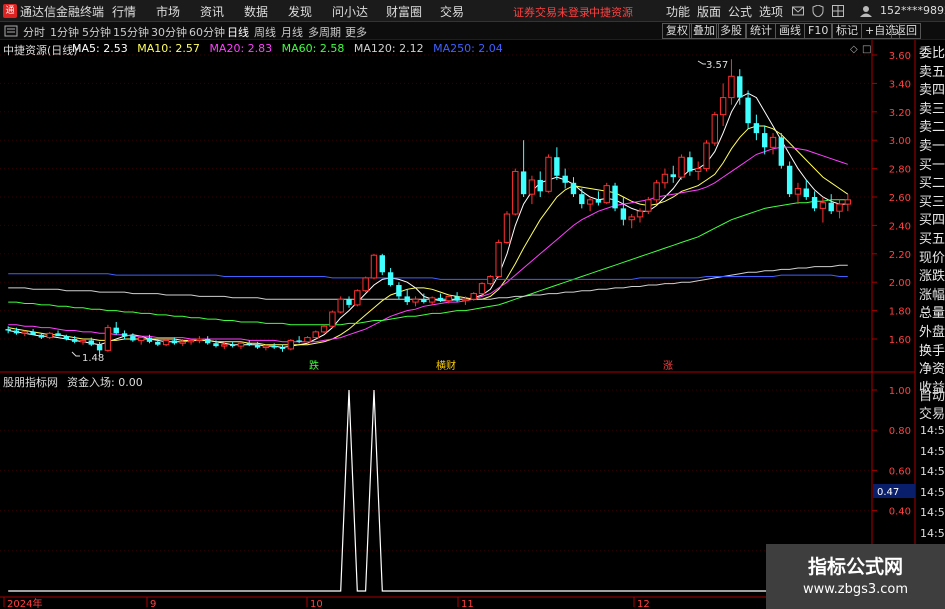 The height and width of the screenshot is (609, 945). Describe the element at coordinates (717, 65) in the screenshot. I see `high-price-label: 3.57` at that location.